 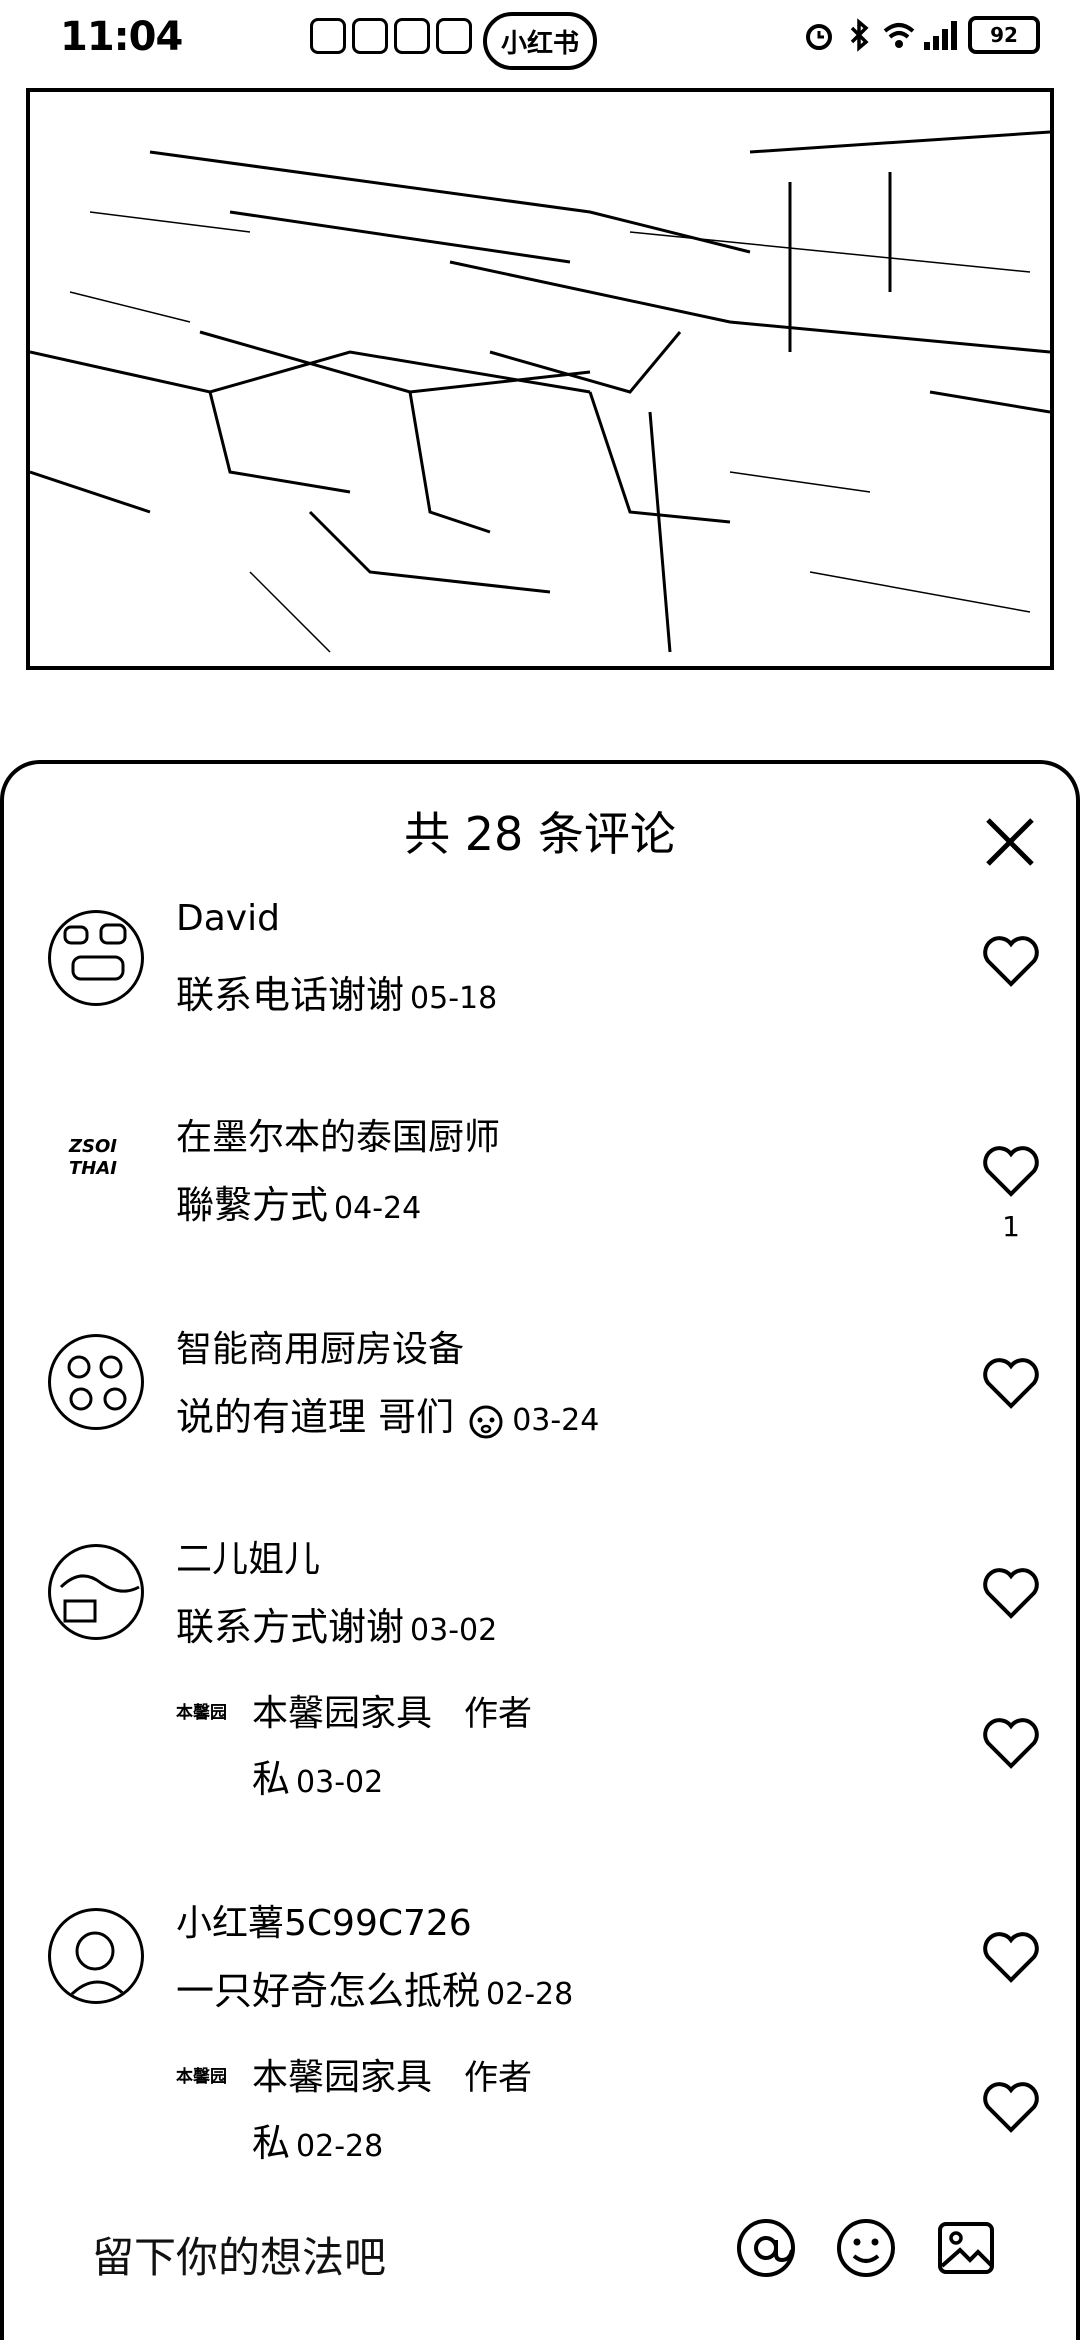 What do you see at coordinates (921, 35) in the screenshot?
I see `system-status-icons: 92` at bounding box center [921, 35].